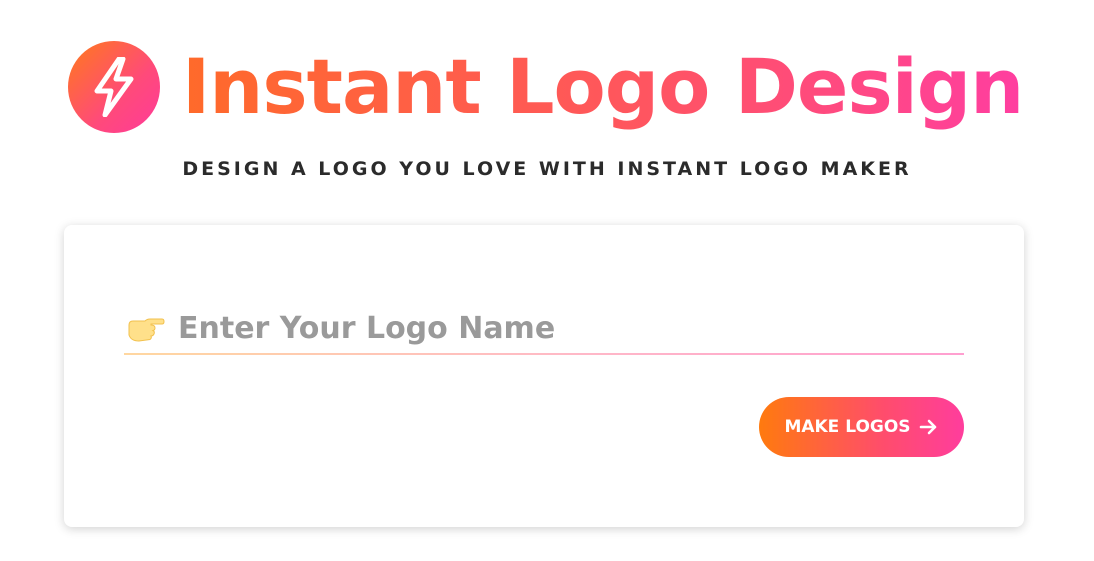  Describe the element at coordinates (563, 328) in the screenshot. I see `logo-name-input` at that location.